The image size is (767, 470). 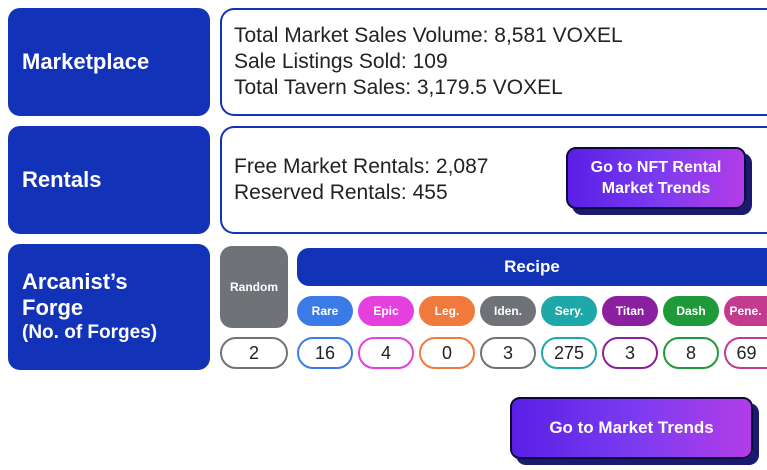 I want to click on nft-rental-button-line2: Market Trends, so click(x=656, y=188).